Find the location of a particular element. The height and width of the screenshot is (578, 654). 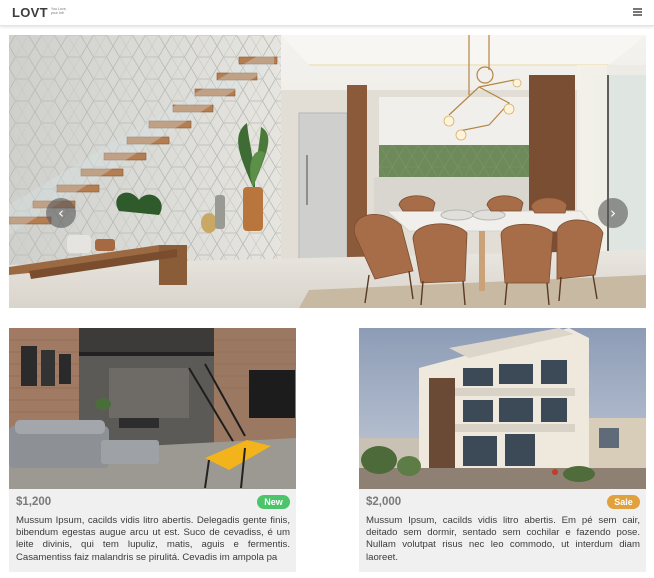

listing-price: $2,000 is located at coordinates (384, 502).